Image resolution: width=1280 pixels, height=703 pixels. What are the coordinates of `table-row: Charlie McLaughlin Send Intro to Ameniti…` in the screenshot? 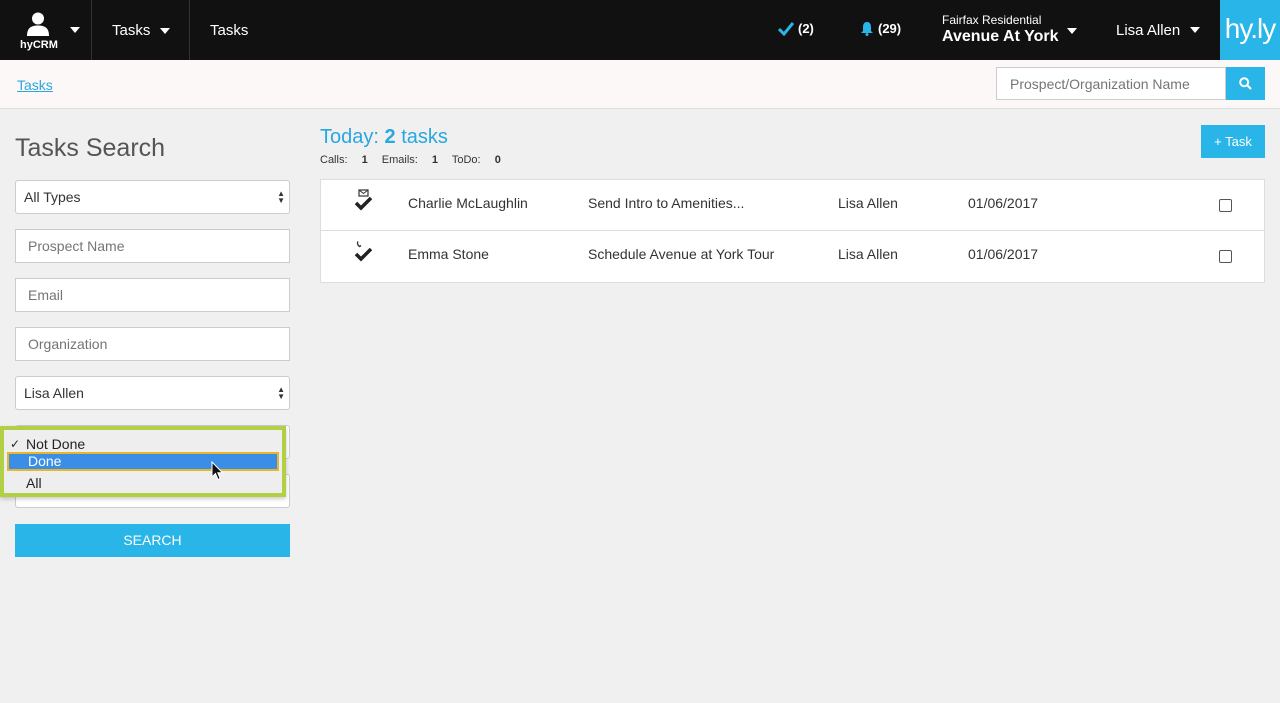 It's located at (792, 205).